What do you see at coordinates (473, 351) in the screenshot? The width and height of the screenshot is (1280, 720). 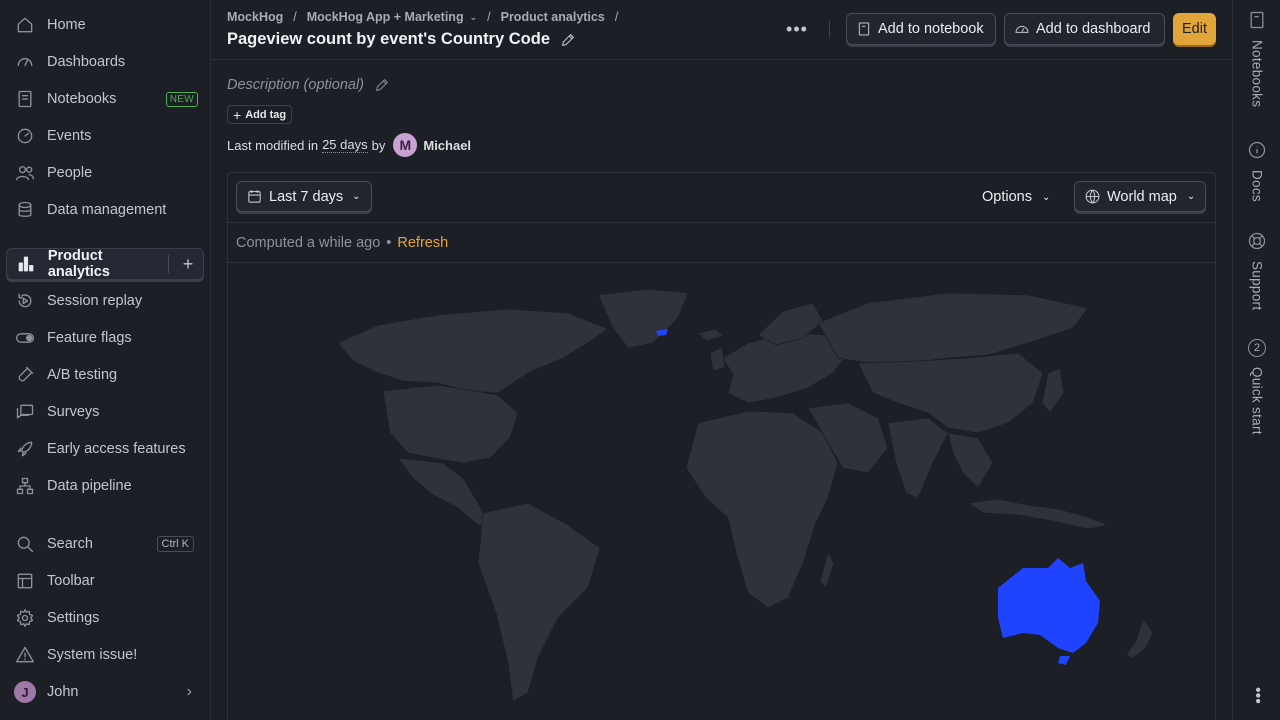 I see `map-country-canada` at bounding box center [473, 351].